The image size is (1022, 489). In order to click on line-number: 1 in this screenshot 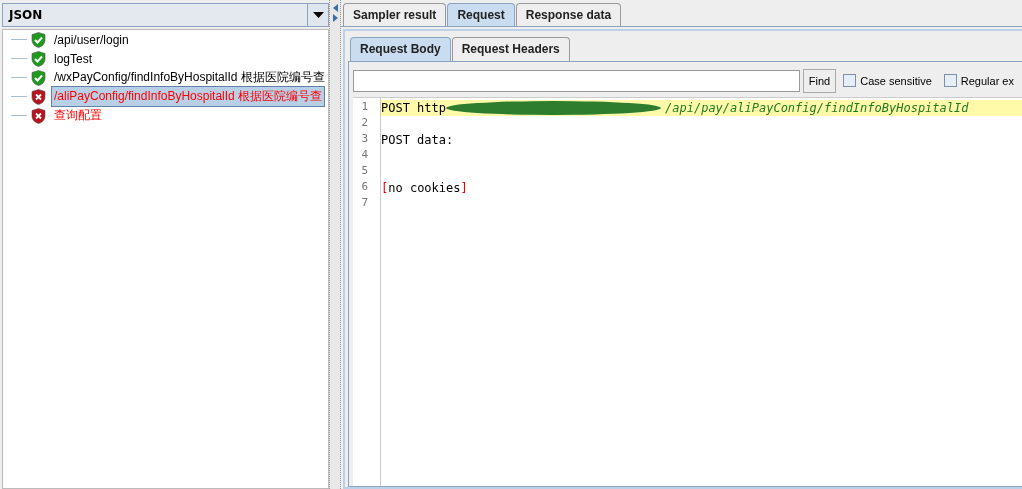, I will do `click(364, 107)`.